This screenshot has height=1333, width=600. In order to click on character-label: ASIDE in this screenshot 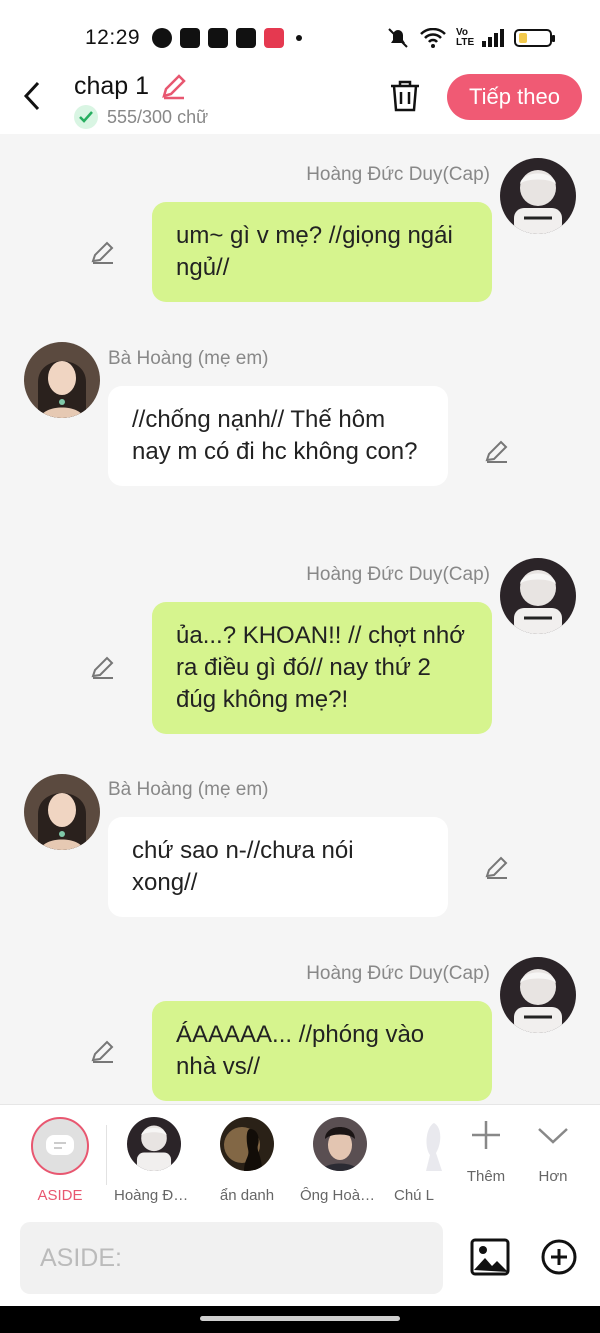, I will do `click(60, 1195)`.